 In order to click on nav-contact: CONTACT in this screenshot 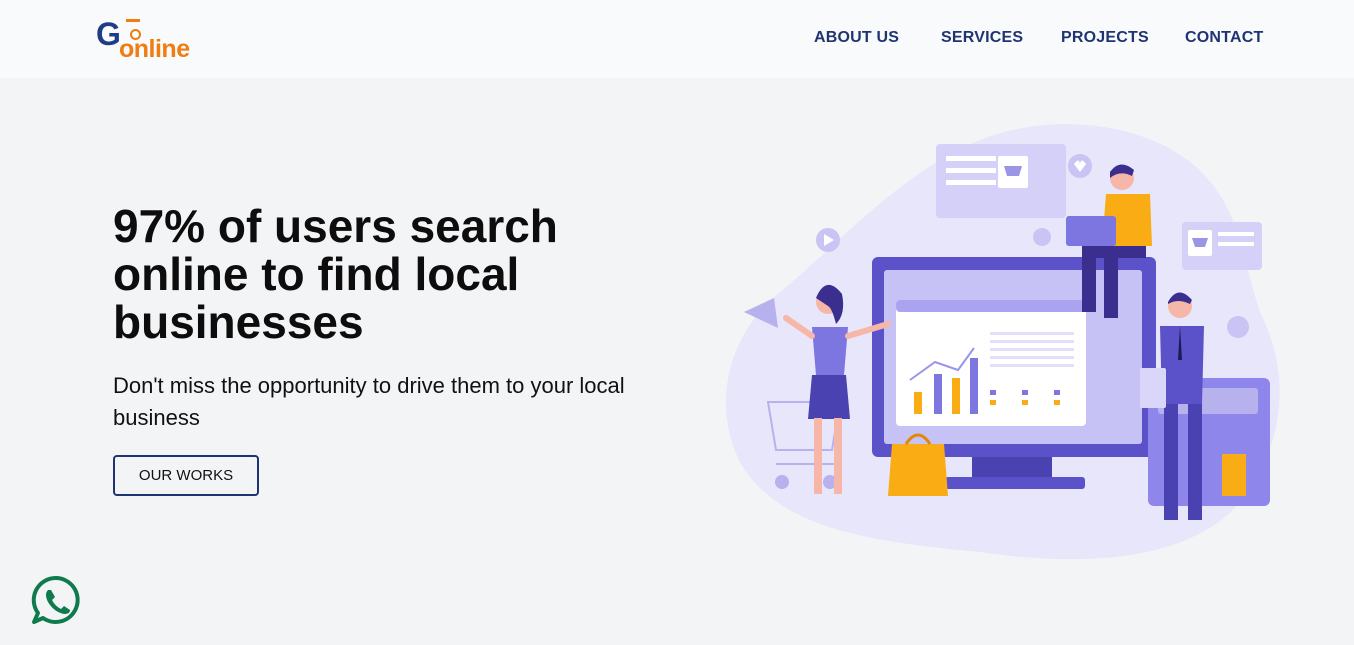, I will do `click(1224, 38)`.